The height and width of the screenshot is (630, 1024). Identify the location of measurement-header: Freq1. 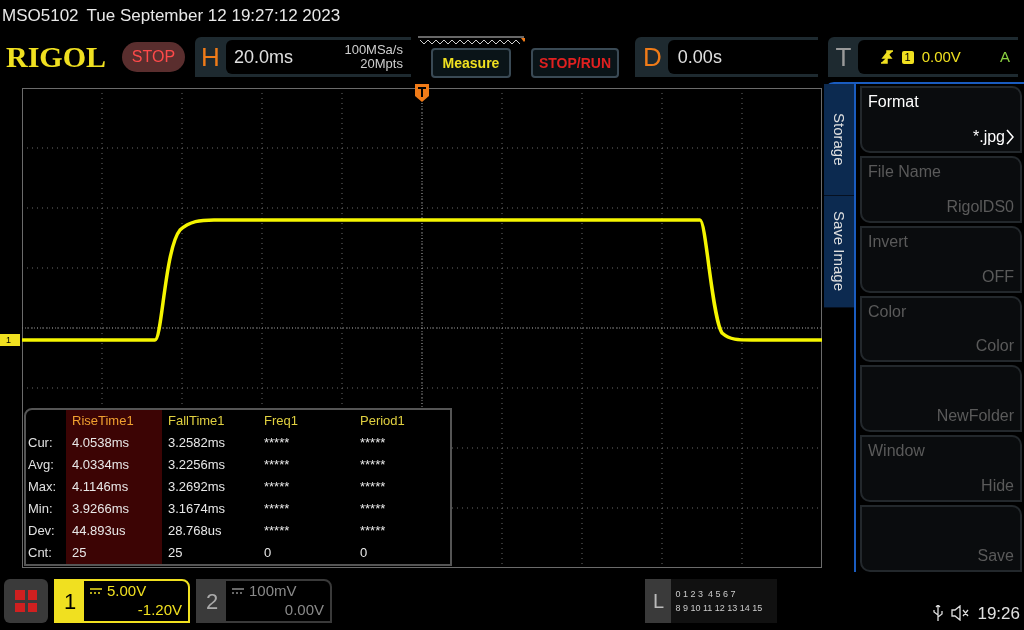
(306, 421).